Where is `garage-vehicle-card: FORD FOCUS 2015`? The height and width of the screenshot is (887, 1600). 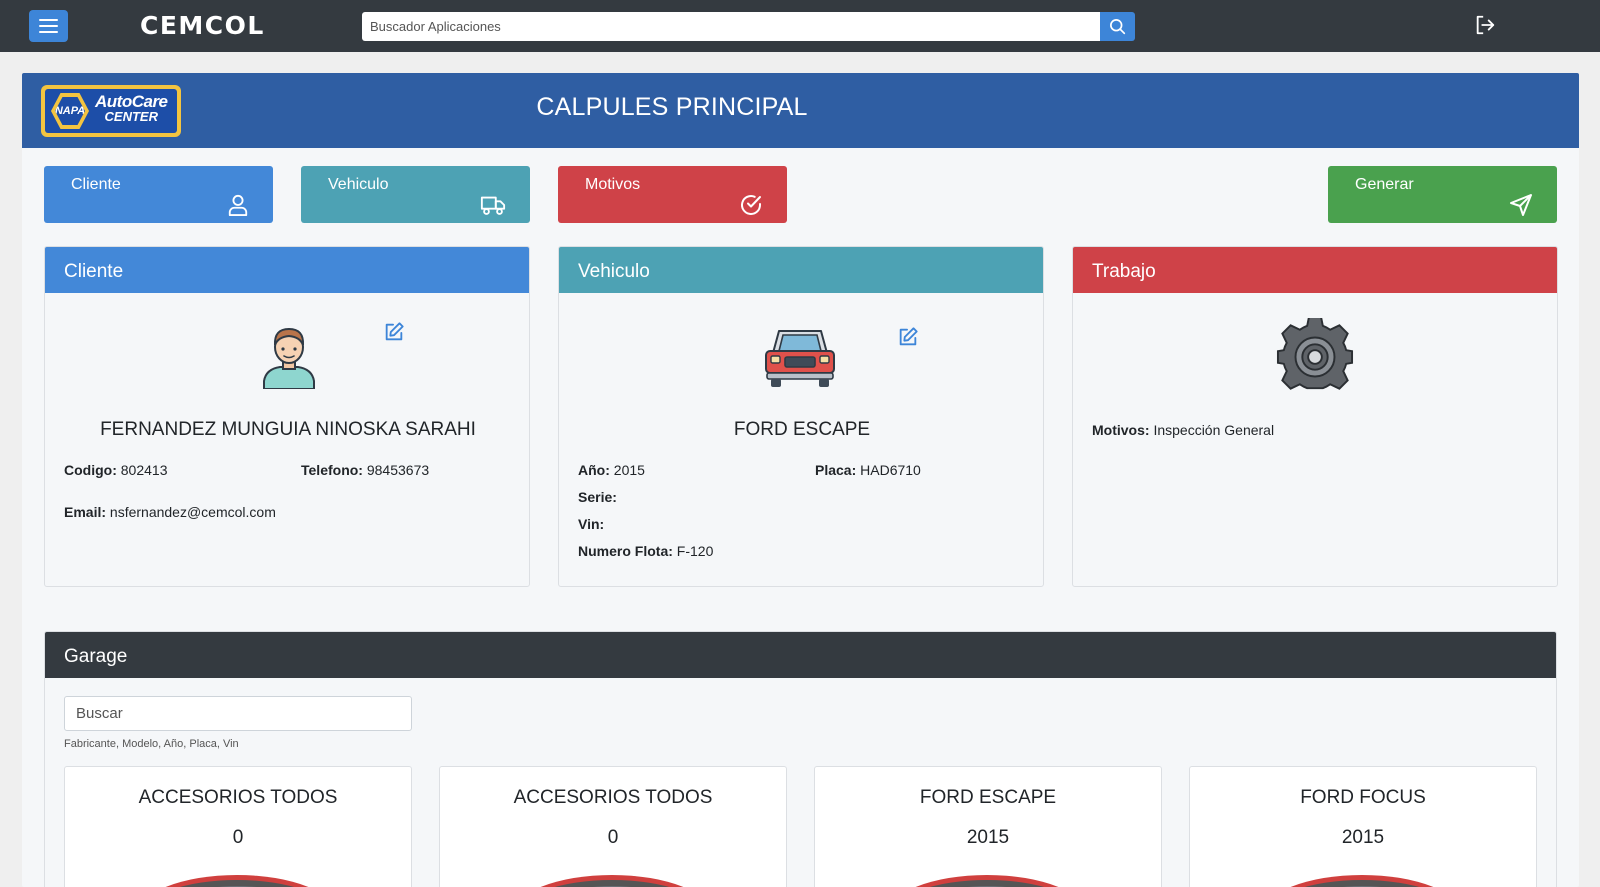 garage-vehicle-card: FORD FOCUS 2015 is located at coordinates (1363, 826).